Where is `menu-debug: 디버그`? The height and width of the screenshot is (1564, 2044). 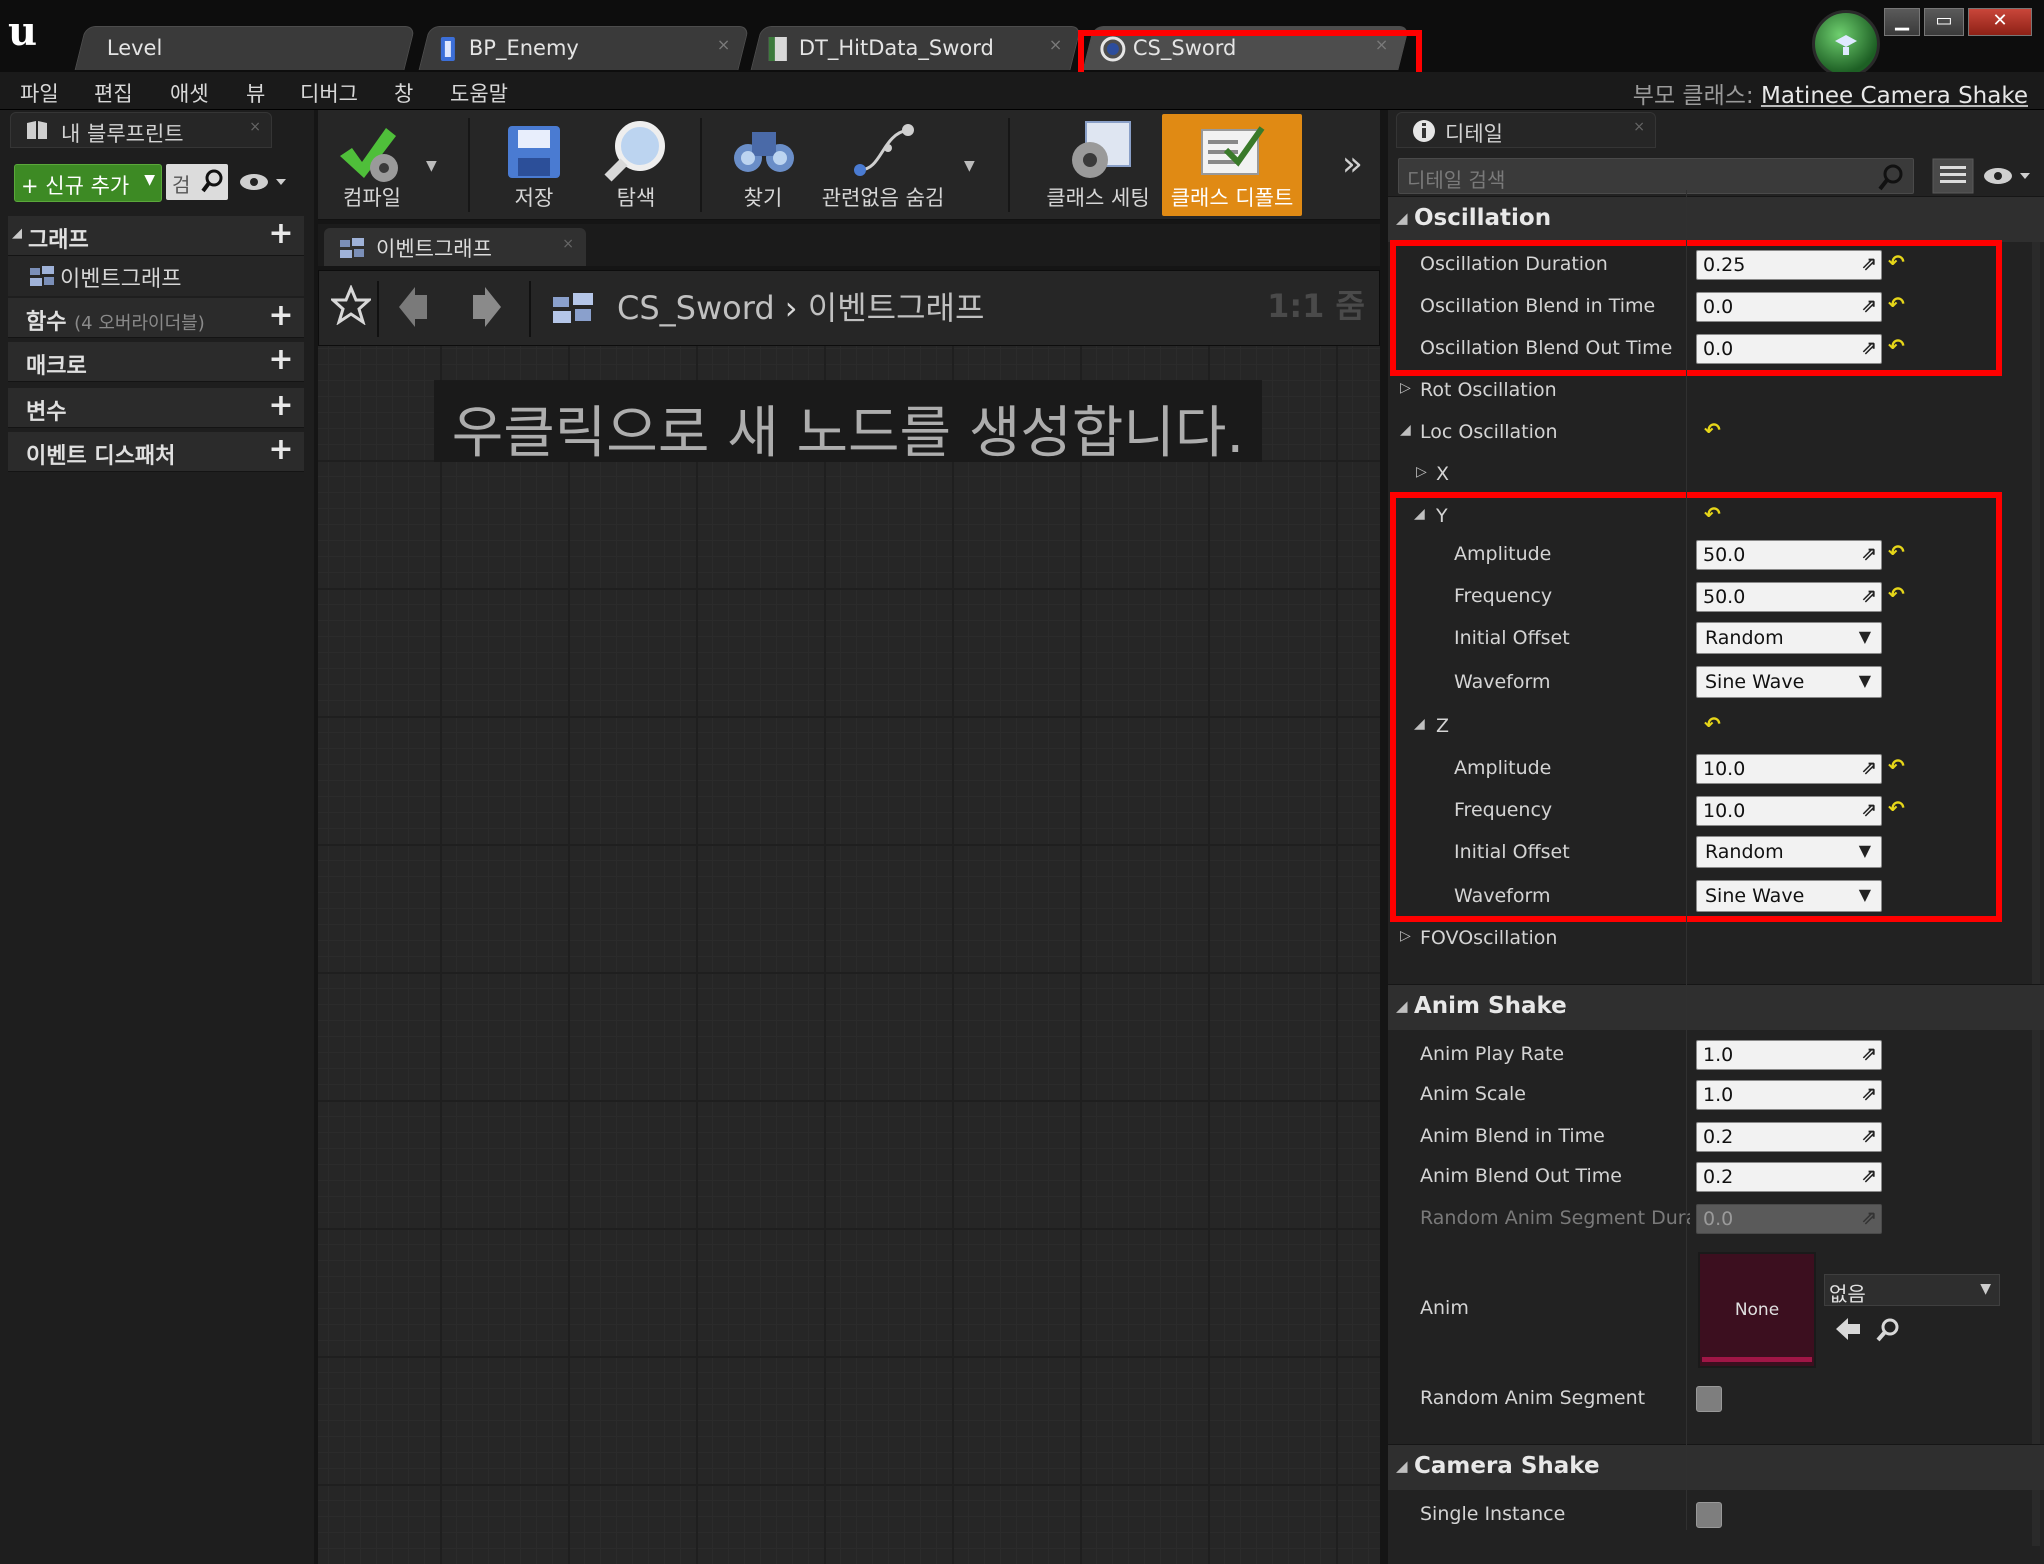 menu-debug: 디버그 is located at coordinates (329, 93).